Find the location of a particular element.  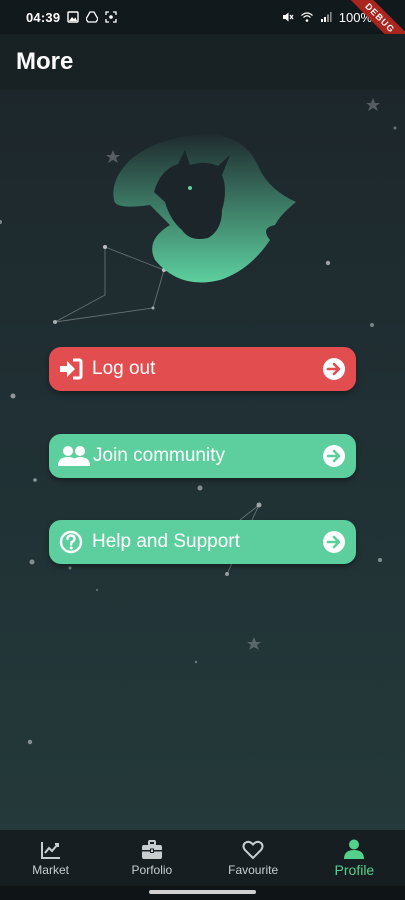

logout-label: Log out is located at coordinates (124, 368).